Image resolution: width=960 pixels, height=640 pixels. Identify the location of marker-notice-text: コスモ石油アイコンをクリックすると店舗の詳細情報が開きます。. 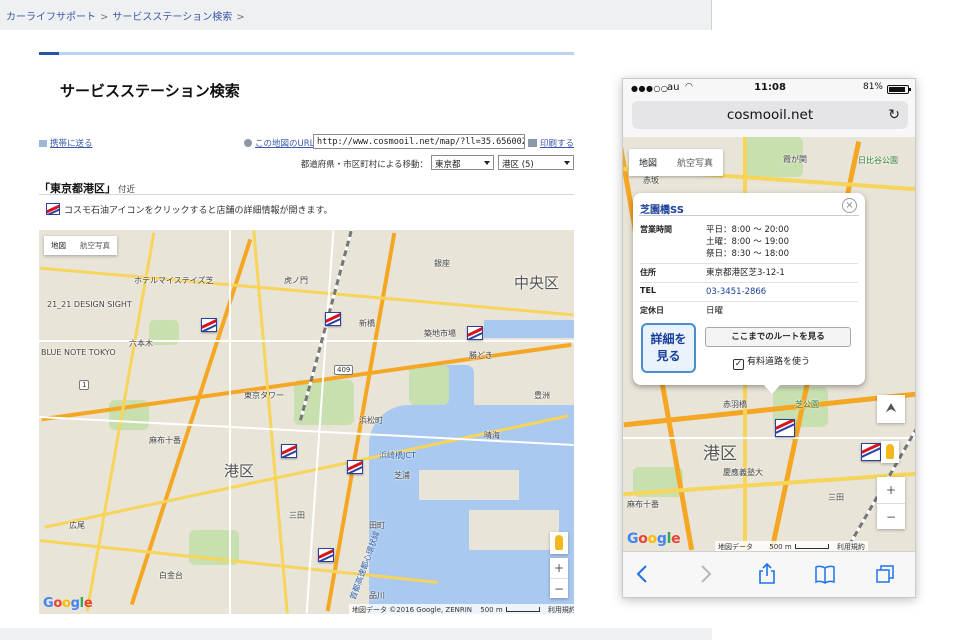
(198, 211).